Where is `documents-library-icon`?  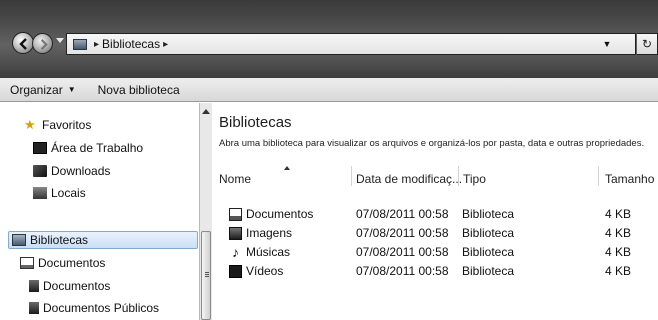
documents-library-icon is located at coordinates (235, 214).